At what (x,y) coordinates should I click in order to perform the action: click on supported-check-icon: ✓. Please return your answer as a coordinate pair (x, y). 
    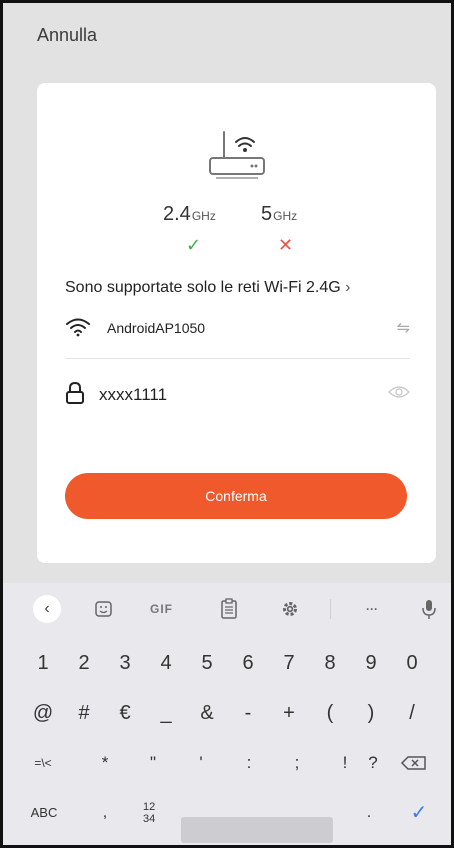
    Looking at the image, I should click on (194, 245).